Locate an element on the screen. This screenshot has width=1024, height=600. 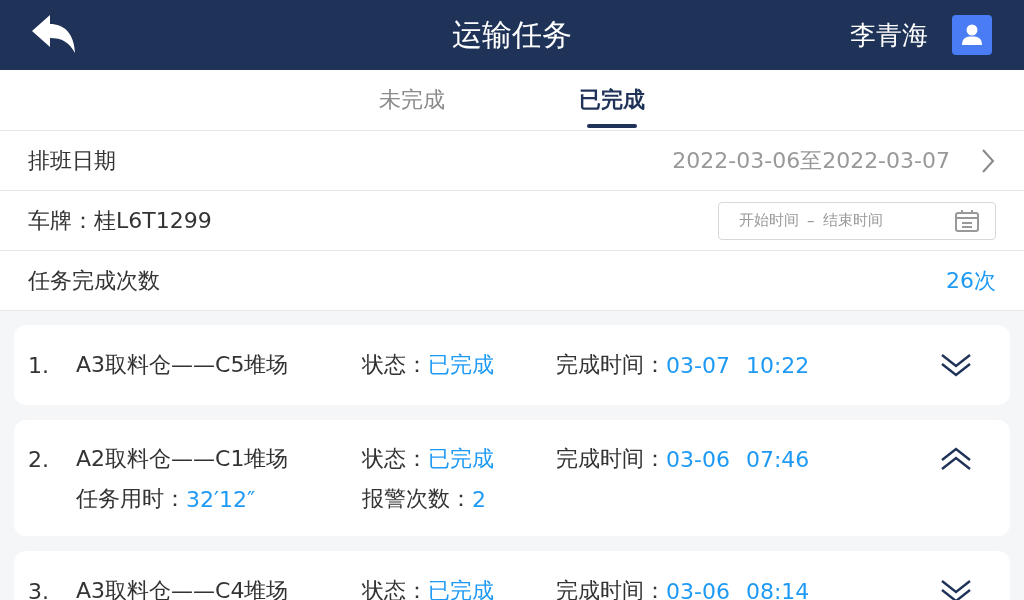
schedule-label: 排班日期 is located at coordinates (72, 160).